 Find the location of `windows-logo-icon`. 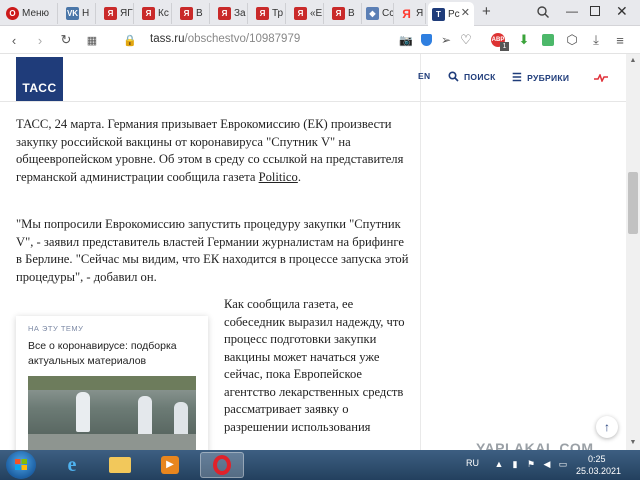

windows-logo-icon is located at coordinates (21, 464).